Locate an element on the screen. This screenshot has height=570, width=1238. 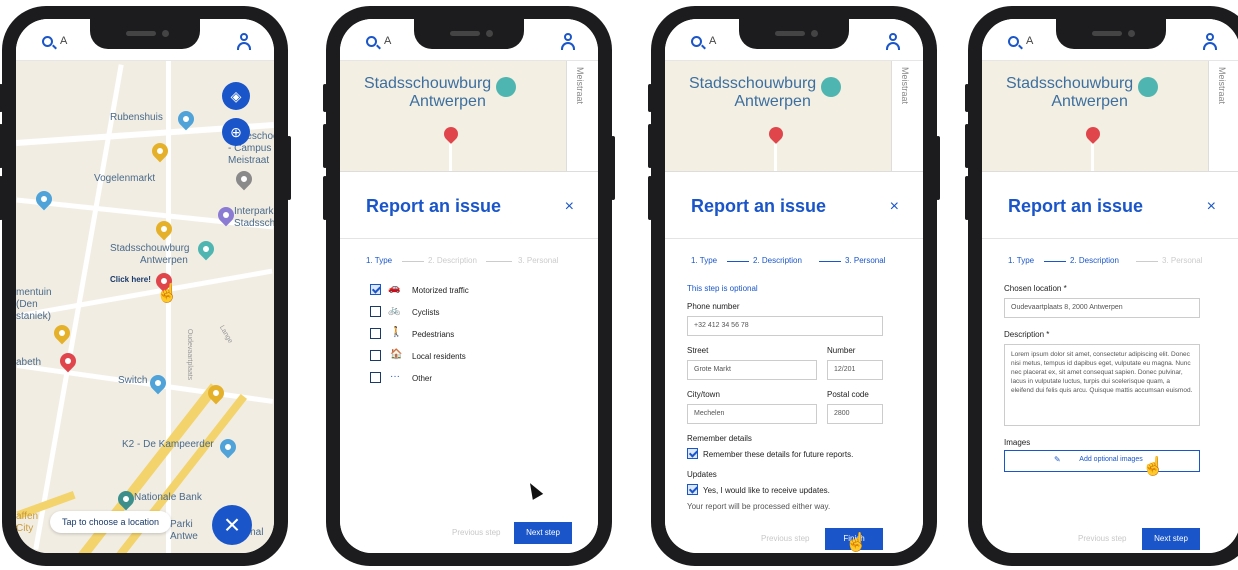
map-label-stadsschouwburg: Stadsschouwburg is located at coordinates (150, 248).